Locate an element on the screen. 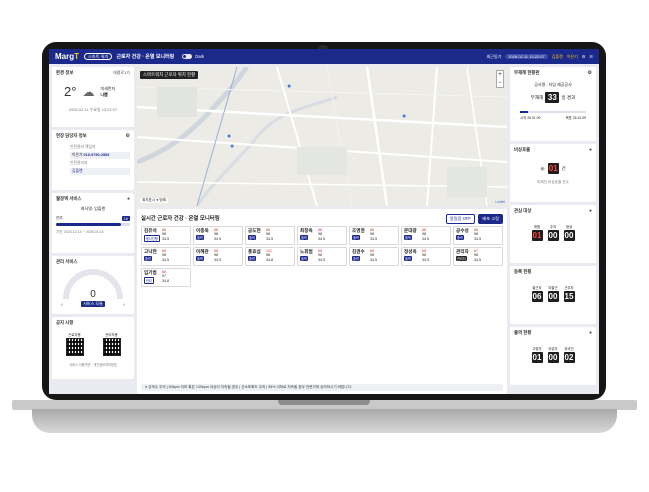  notice-title: 공지 사항 is located at coordinates (65, 322).